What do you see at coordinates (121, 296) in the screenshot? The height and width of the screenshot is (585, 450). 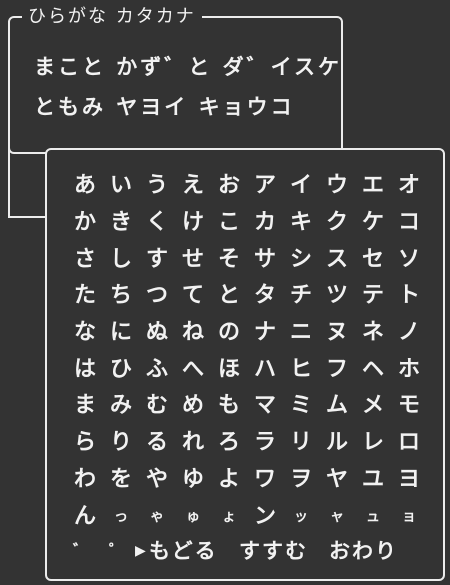 I see `kana-key: ち` at bounding box center [121, 296].